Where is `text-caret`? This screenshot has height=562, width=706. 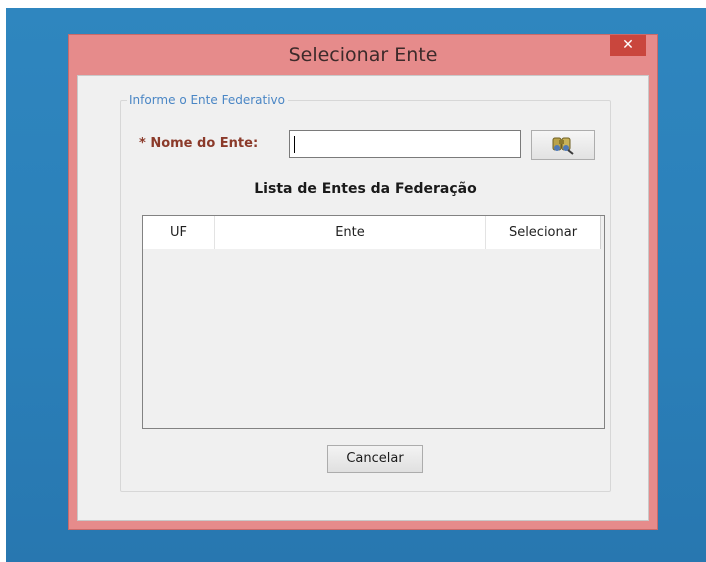 text-caret is located at coordinates (294, 144).